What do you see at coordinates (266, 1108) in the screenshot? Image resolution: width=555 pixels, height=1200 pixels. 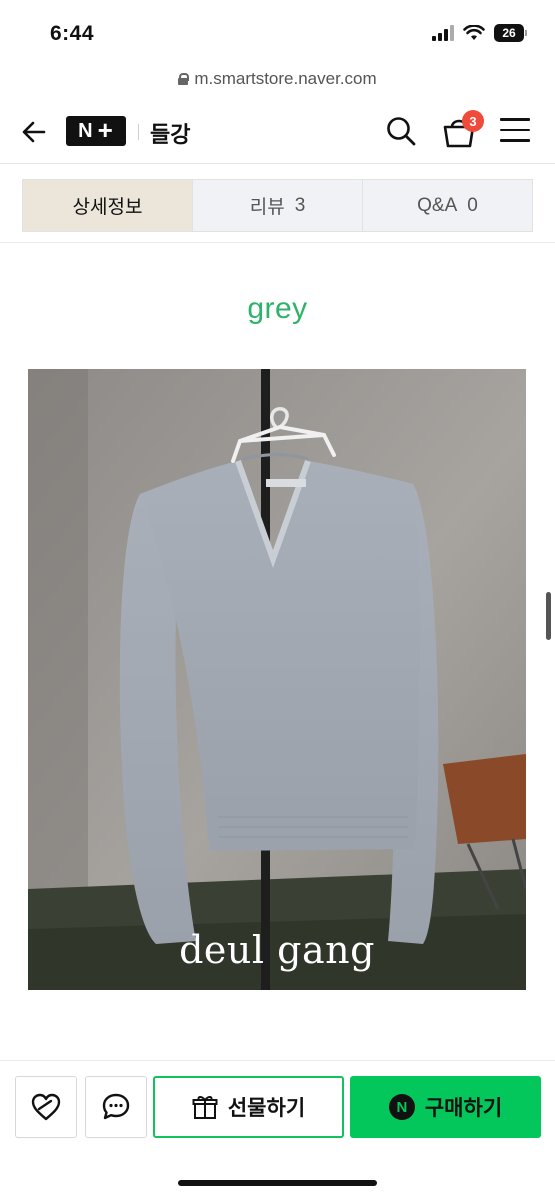 I see `gift-button-label: 선물하기` at bounding box center [266, 1108].